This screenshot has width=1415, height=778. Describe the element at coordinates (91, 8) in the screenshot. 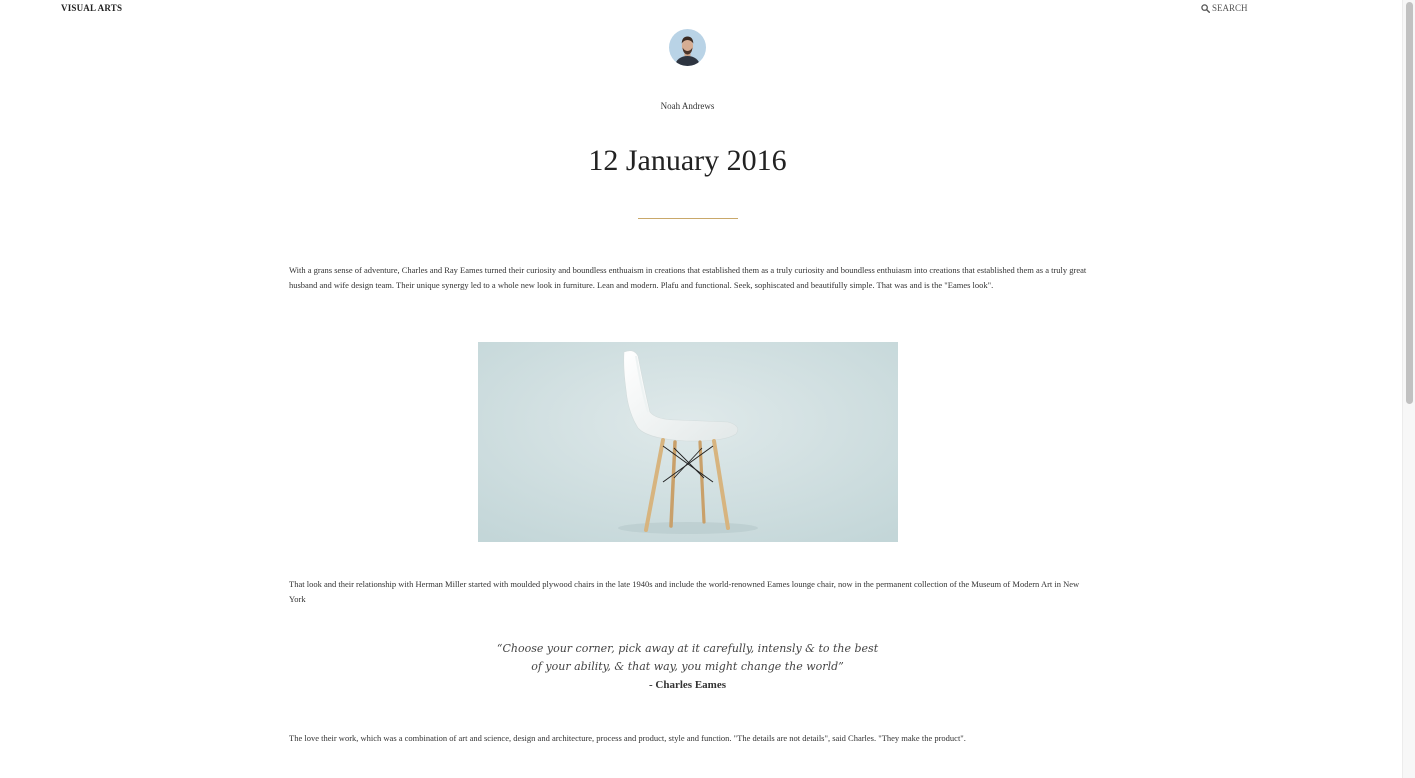

I see `site-brand-link: VISUAL ARTS` at that location.